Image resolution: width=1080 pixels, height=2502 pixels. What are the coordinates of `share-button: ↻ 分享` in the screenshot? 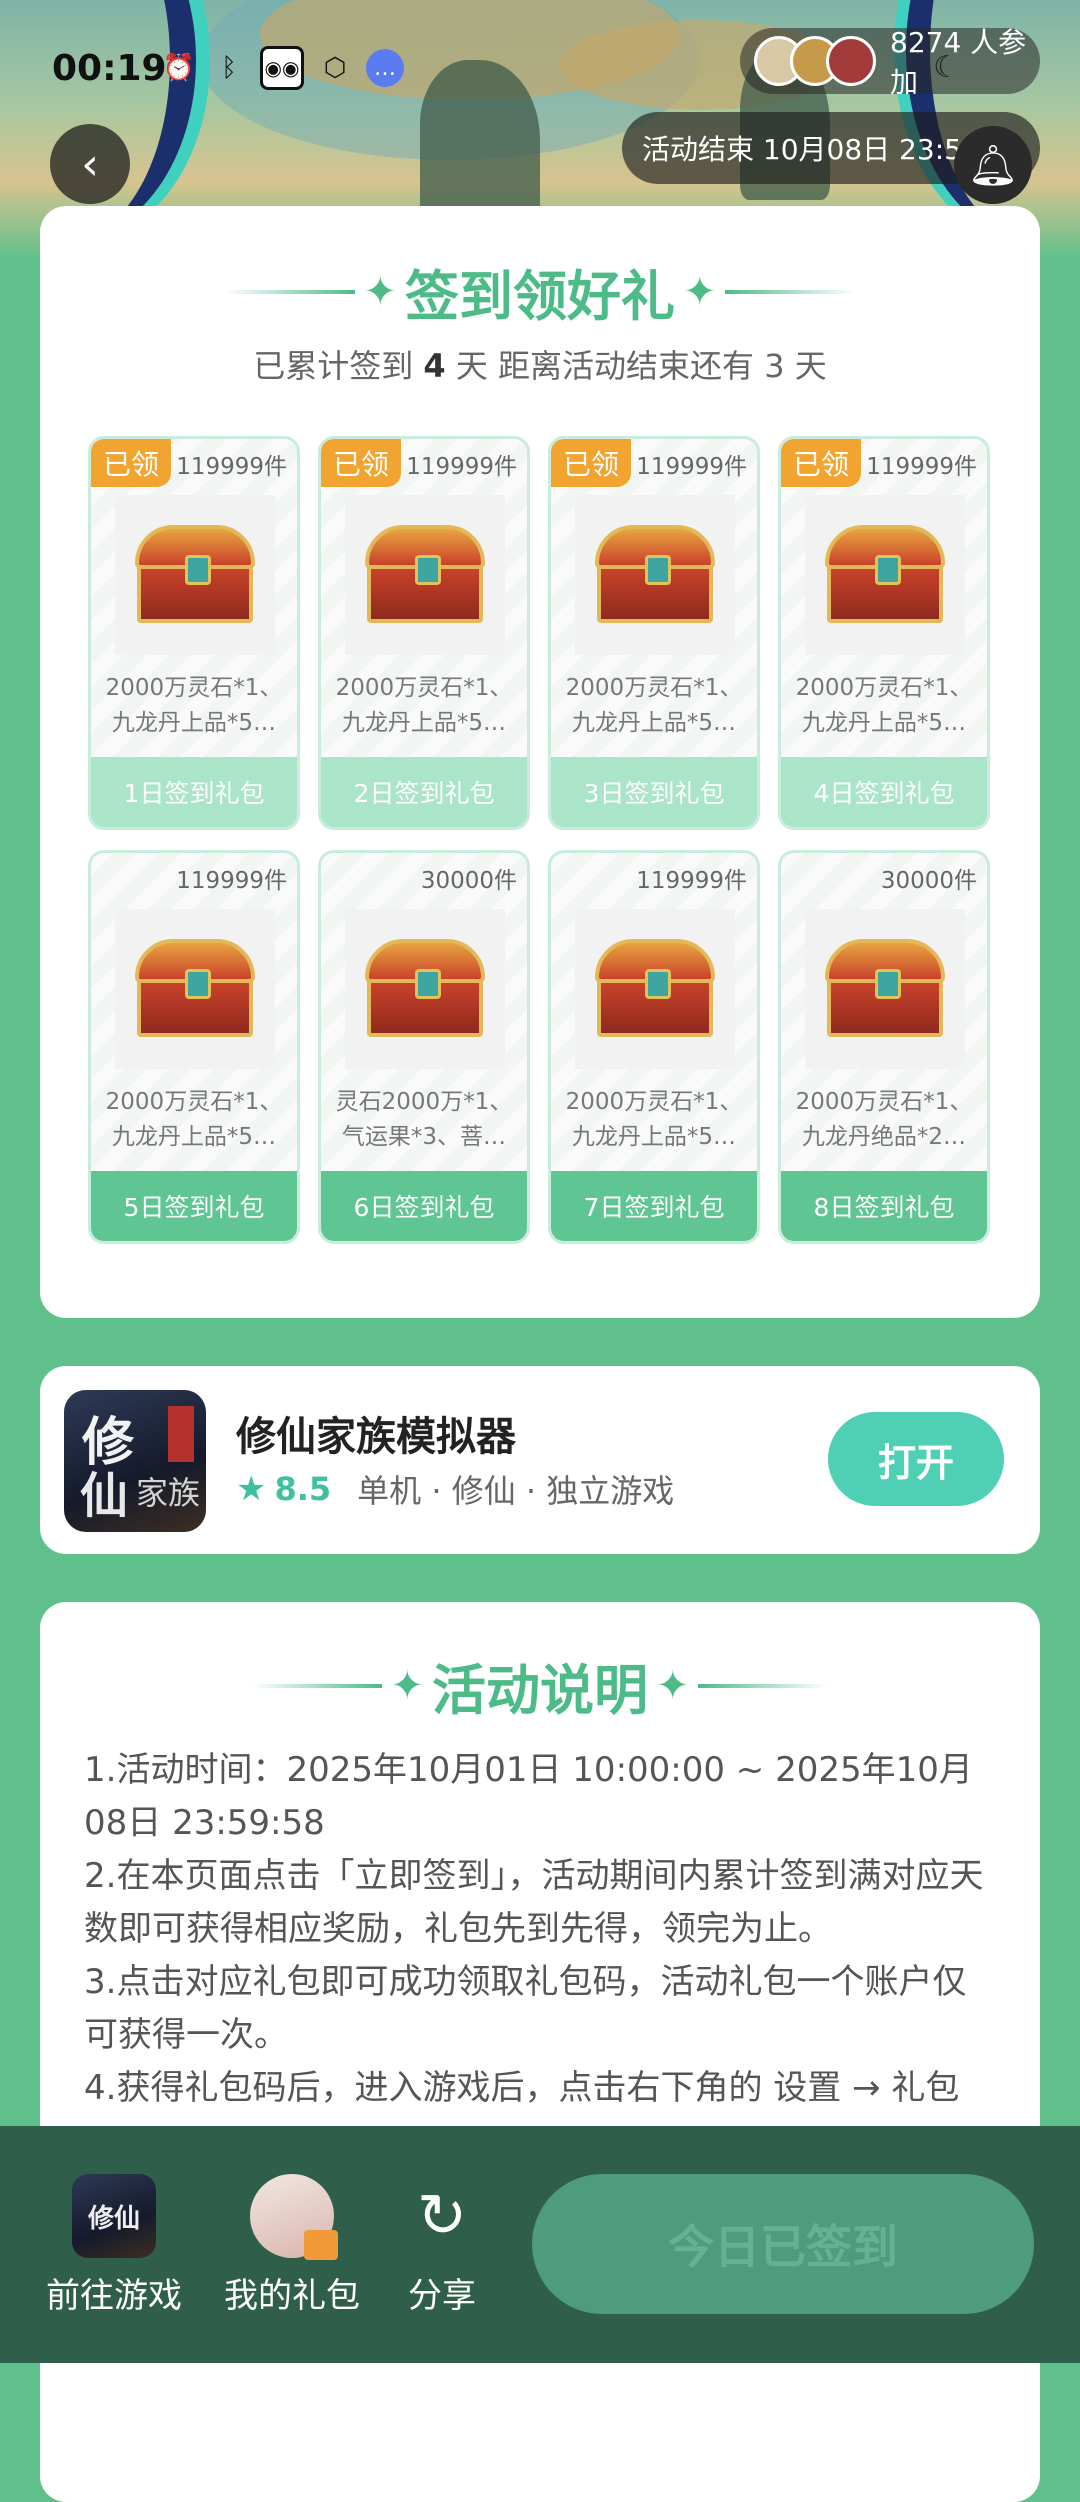 It's located at (442, 2245).